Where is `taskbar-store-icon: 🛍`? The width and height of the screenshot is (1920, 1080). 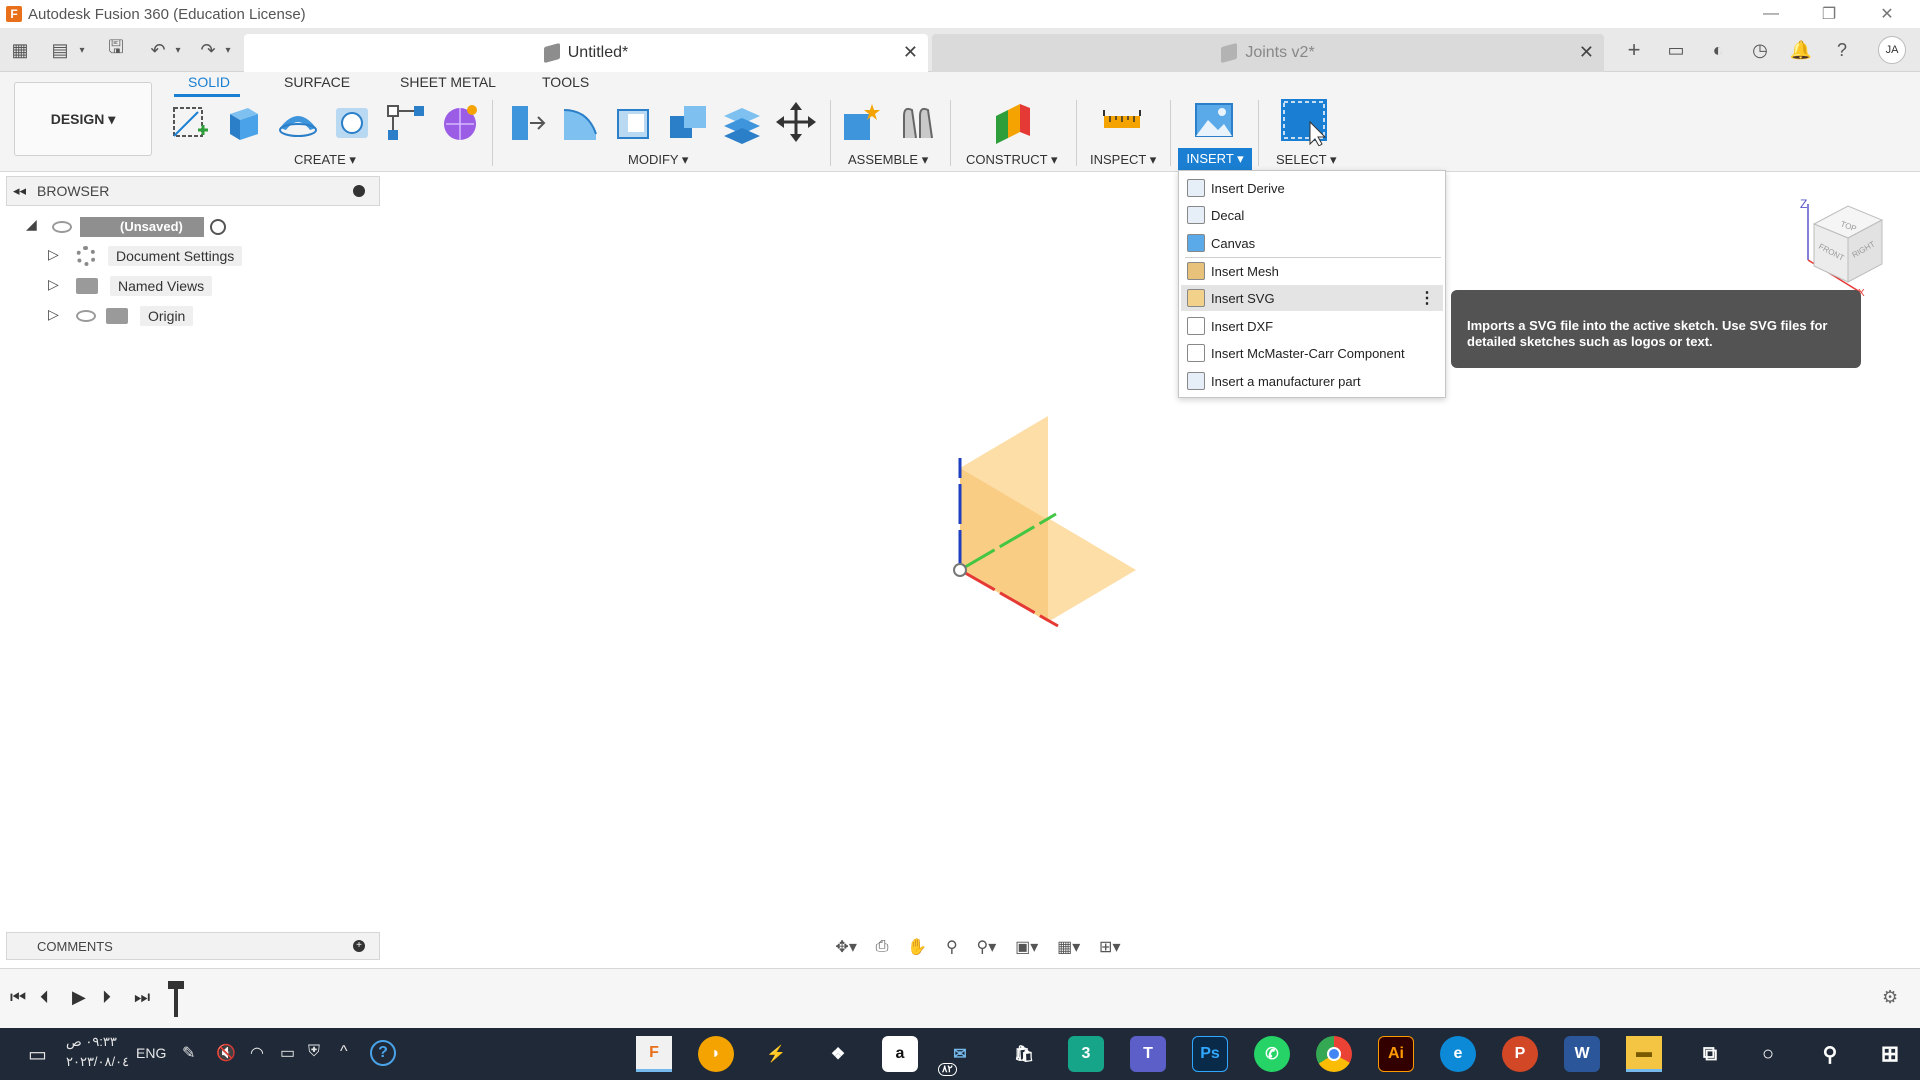 taskbar-store-icon: 🛍 is located at coordinates (1024, 1054).